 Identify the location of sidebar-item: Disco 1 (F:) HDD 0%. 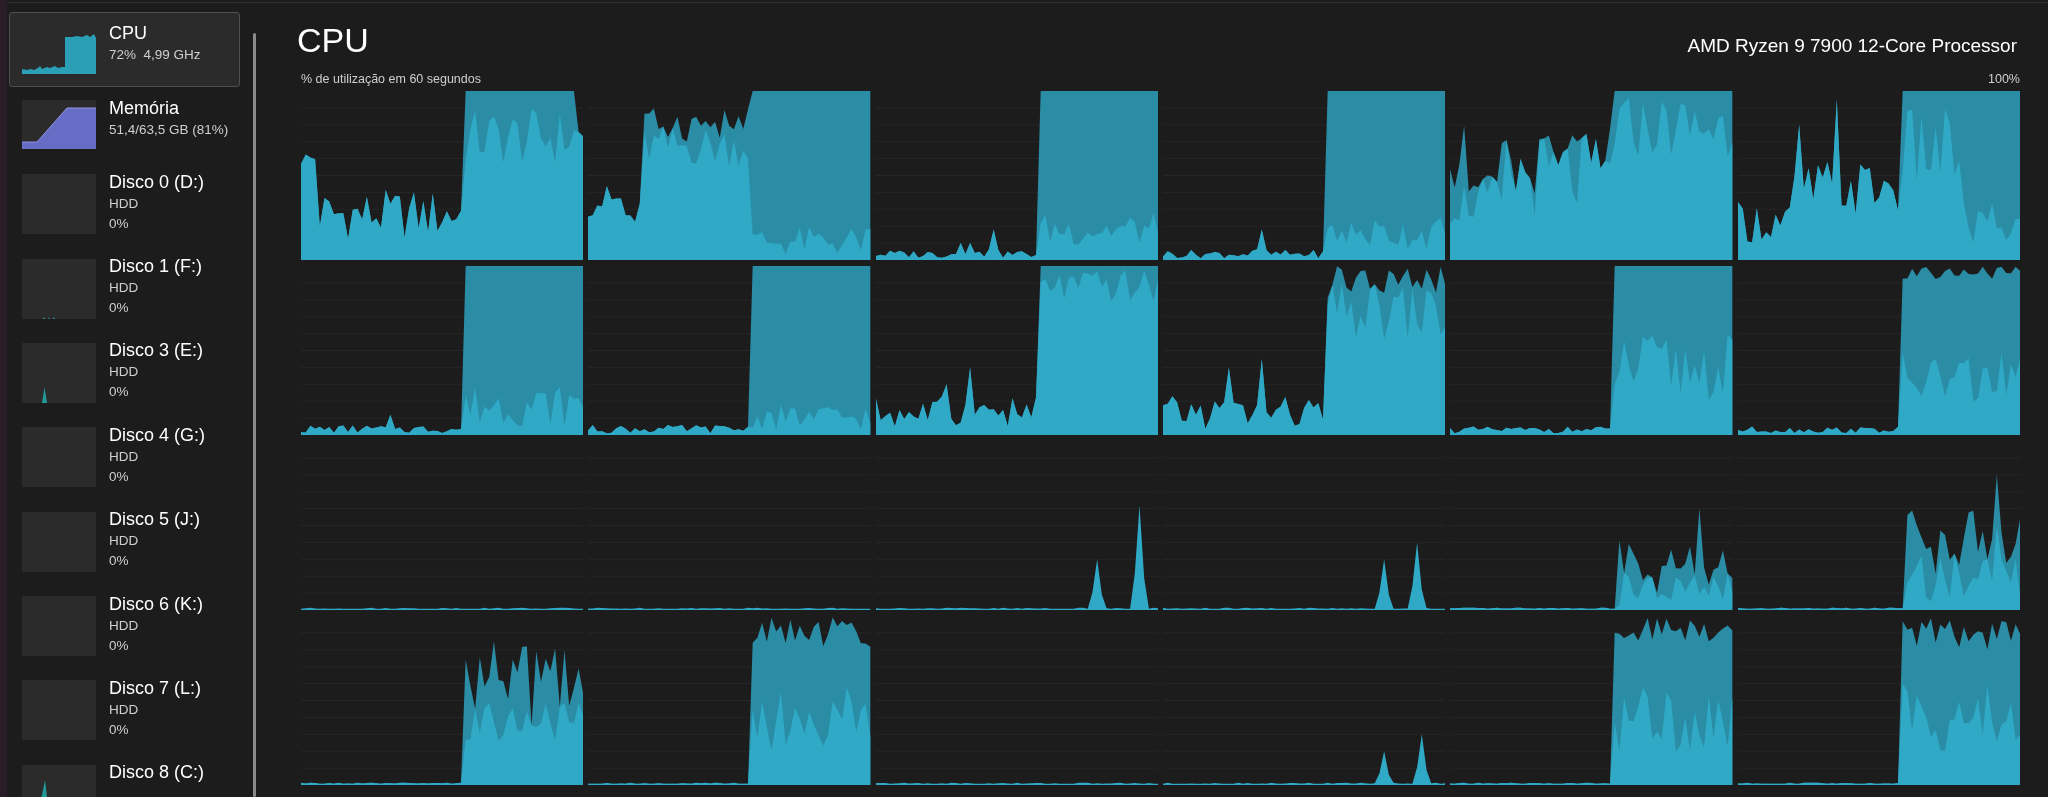
(124, 288).